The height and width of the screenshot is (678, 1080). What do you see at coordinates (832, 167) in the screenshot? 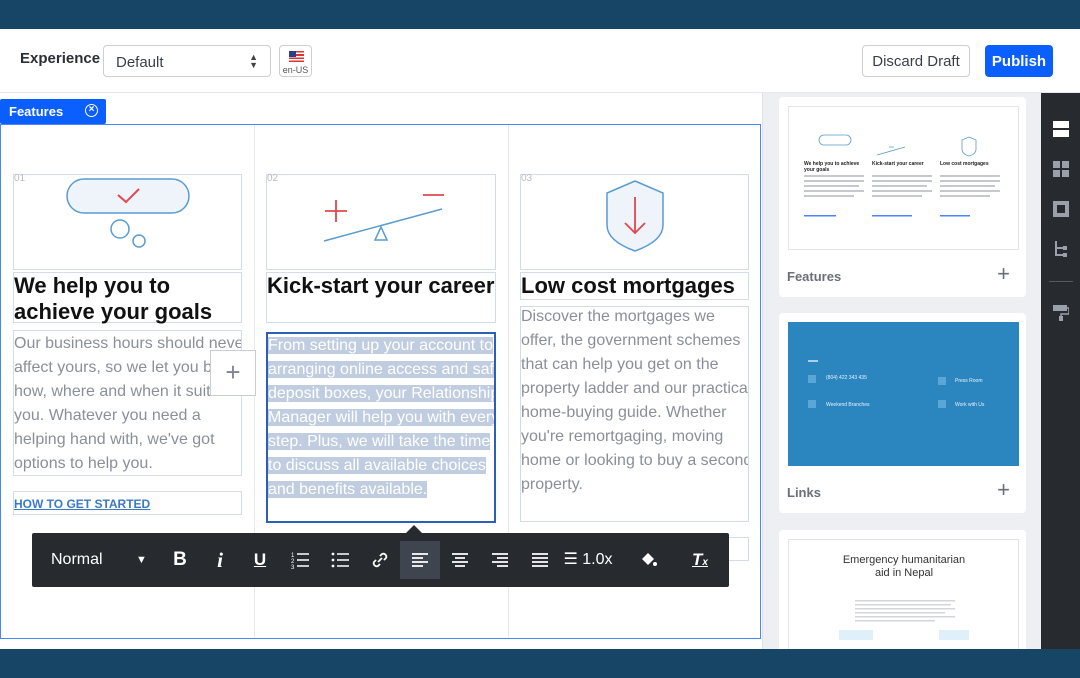
I see `thumb-title: We help you to achieve your goals` at bounding box center [832, 167].